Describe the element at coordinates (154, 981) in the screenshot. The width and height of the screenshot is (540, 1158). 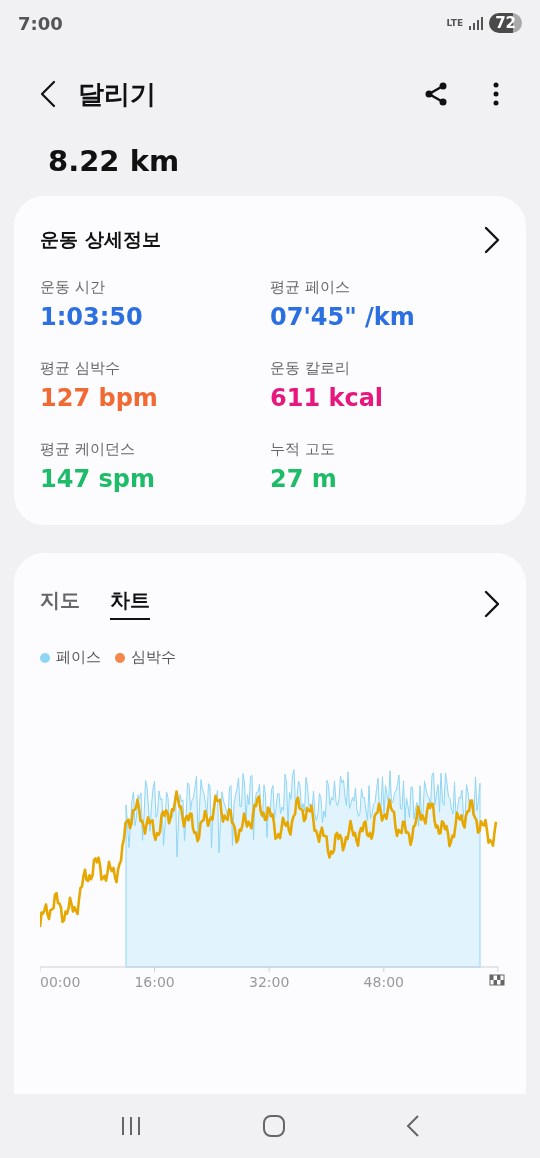
I see `axis-label: 16:00` at that location.